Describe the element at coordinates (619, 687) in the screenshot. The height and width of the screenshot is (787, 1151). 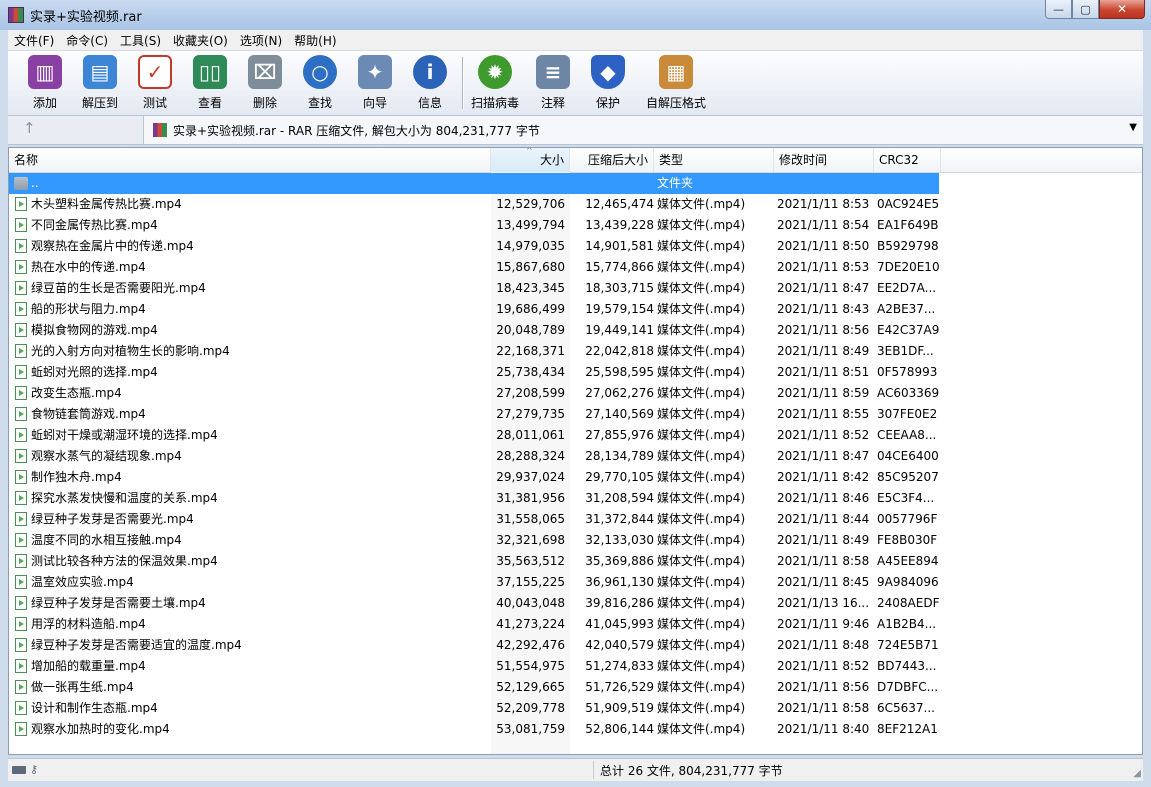
I see `file-packed-size: 51,726,529` at that location.